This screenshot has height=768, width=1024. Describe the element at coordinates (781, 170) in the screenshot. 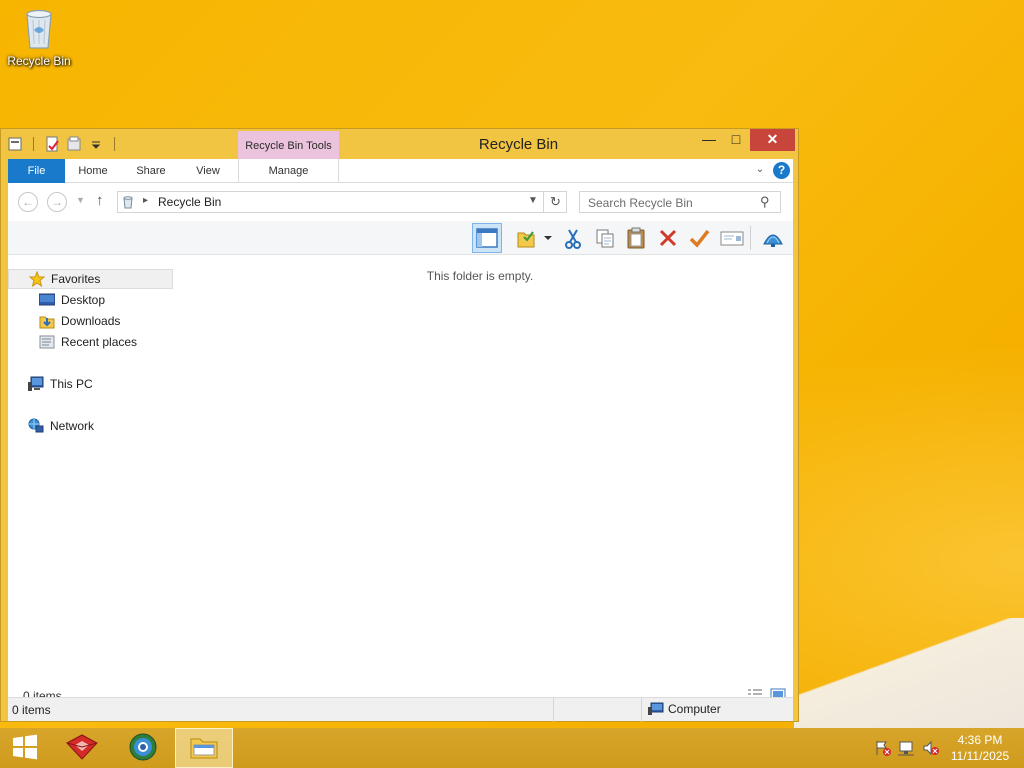

I see `help-button: ?` at that location.